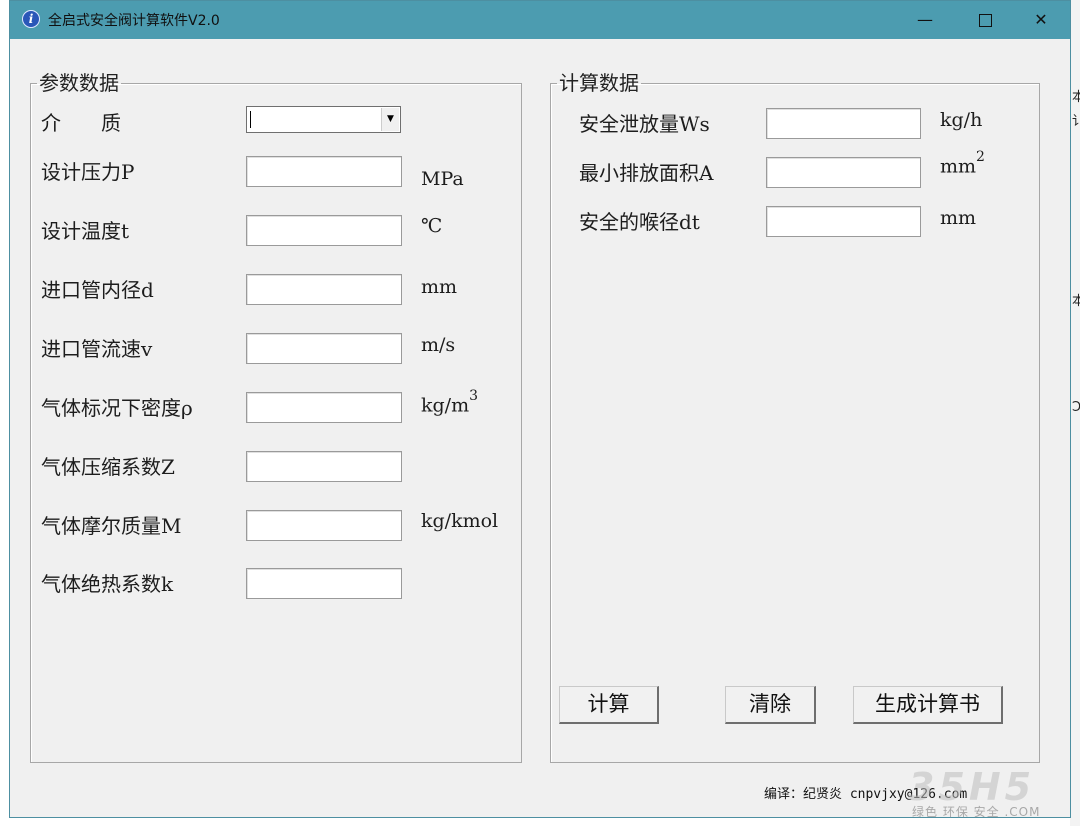 The height and width of the screenshot is (826, 1080). I want to click on gas-density-unit: kg/m3, so click(449, 402).